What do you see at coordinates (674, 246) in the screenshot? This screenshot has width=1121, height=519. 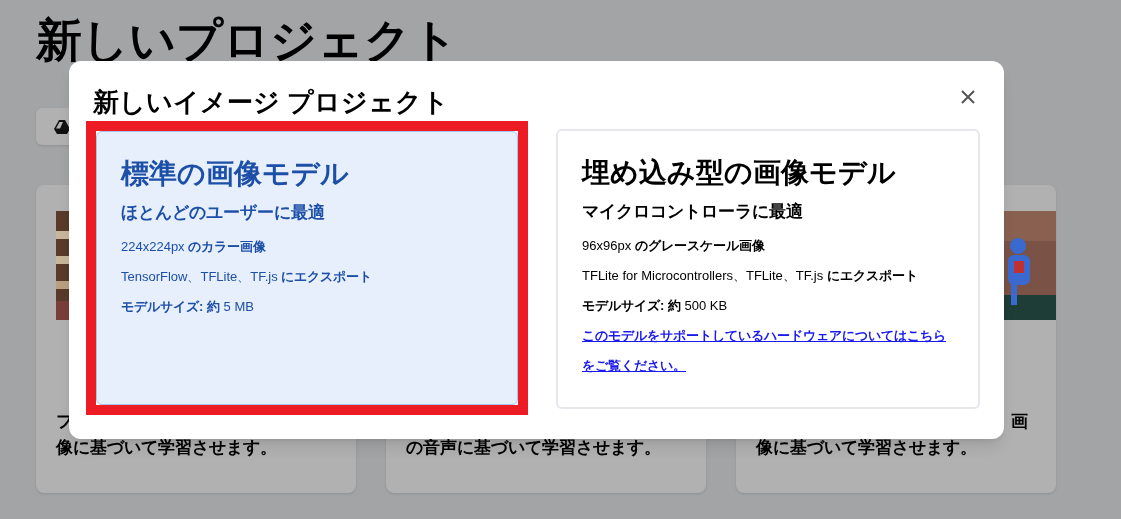 I see `option-detail: 96x96px のグレースケール画像` at bounding box center [674, 246].